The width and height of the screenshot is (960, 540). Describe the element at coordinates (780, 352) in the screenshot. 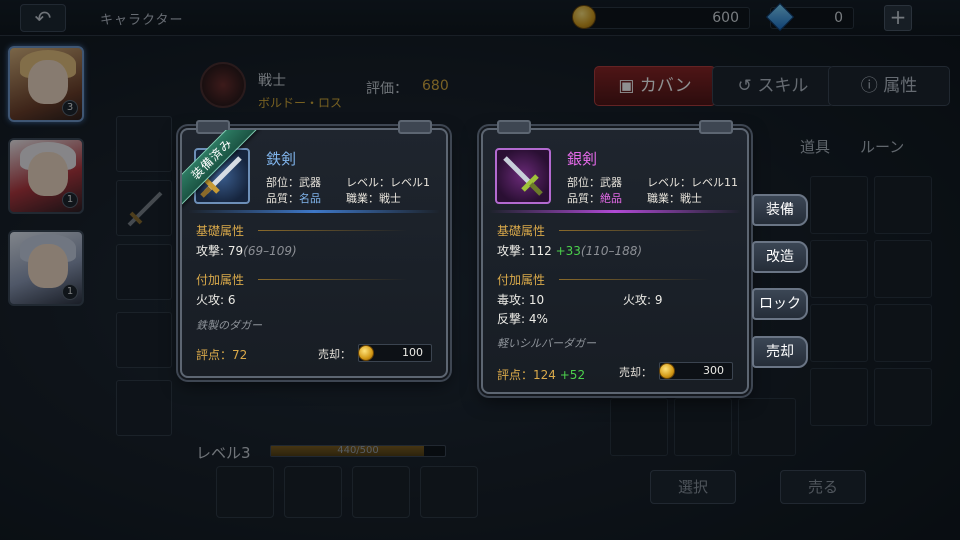

I see `sell-button: 売却` at that location.